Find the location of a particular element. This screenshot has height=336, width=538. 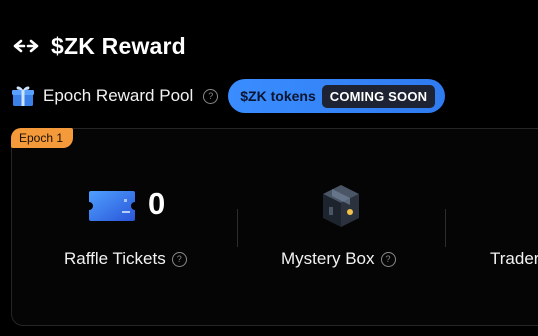

status-badge: COMING SOON is located at coordinates (378, 96).